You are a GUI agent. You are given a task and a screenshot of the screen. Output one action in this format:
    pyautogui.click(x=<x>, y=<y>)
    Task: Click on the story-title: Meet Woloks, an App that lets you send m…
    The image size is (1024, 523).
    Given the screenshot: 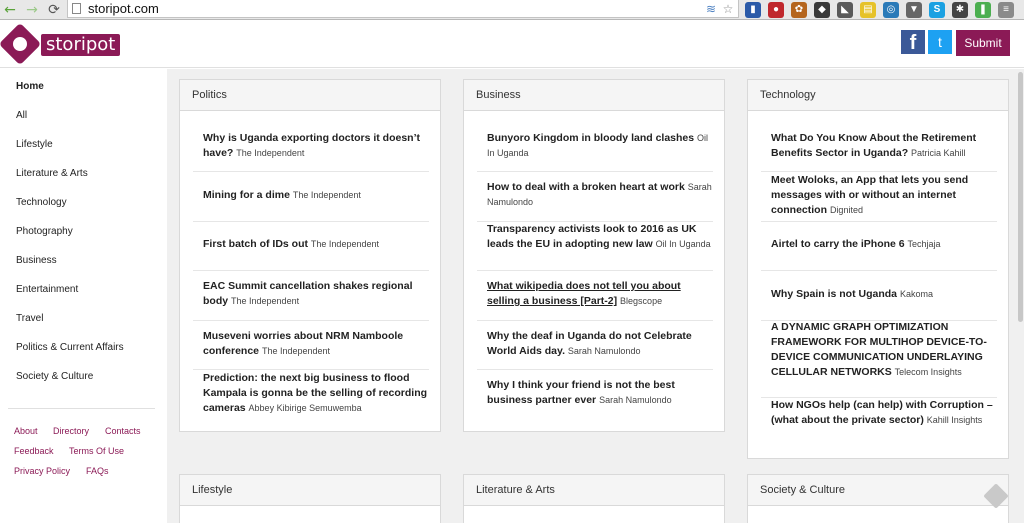 What is the action you would take?
    pyautogui.click(x=869, y=195)
    